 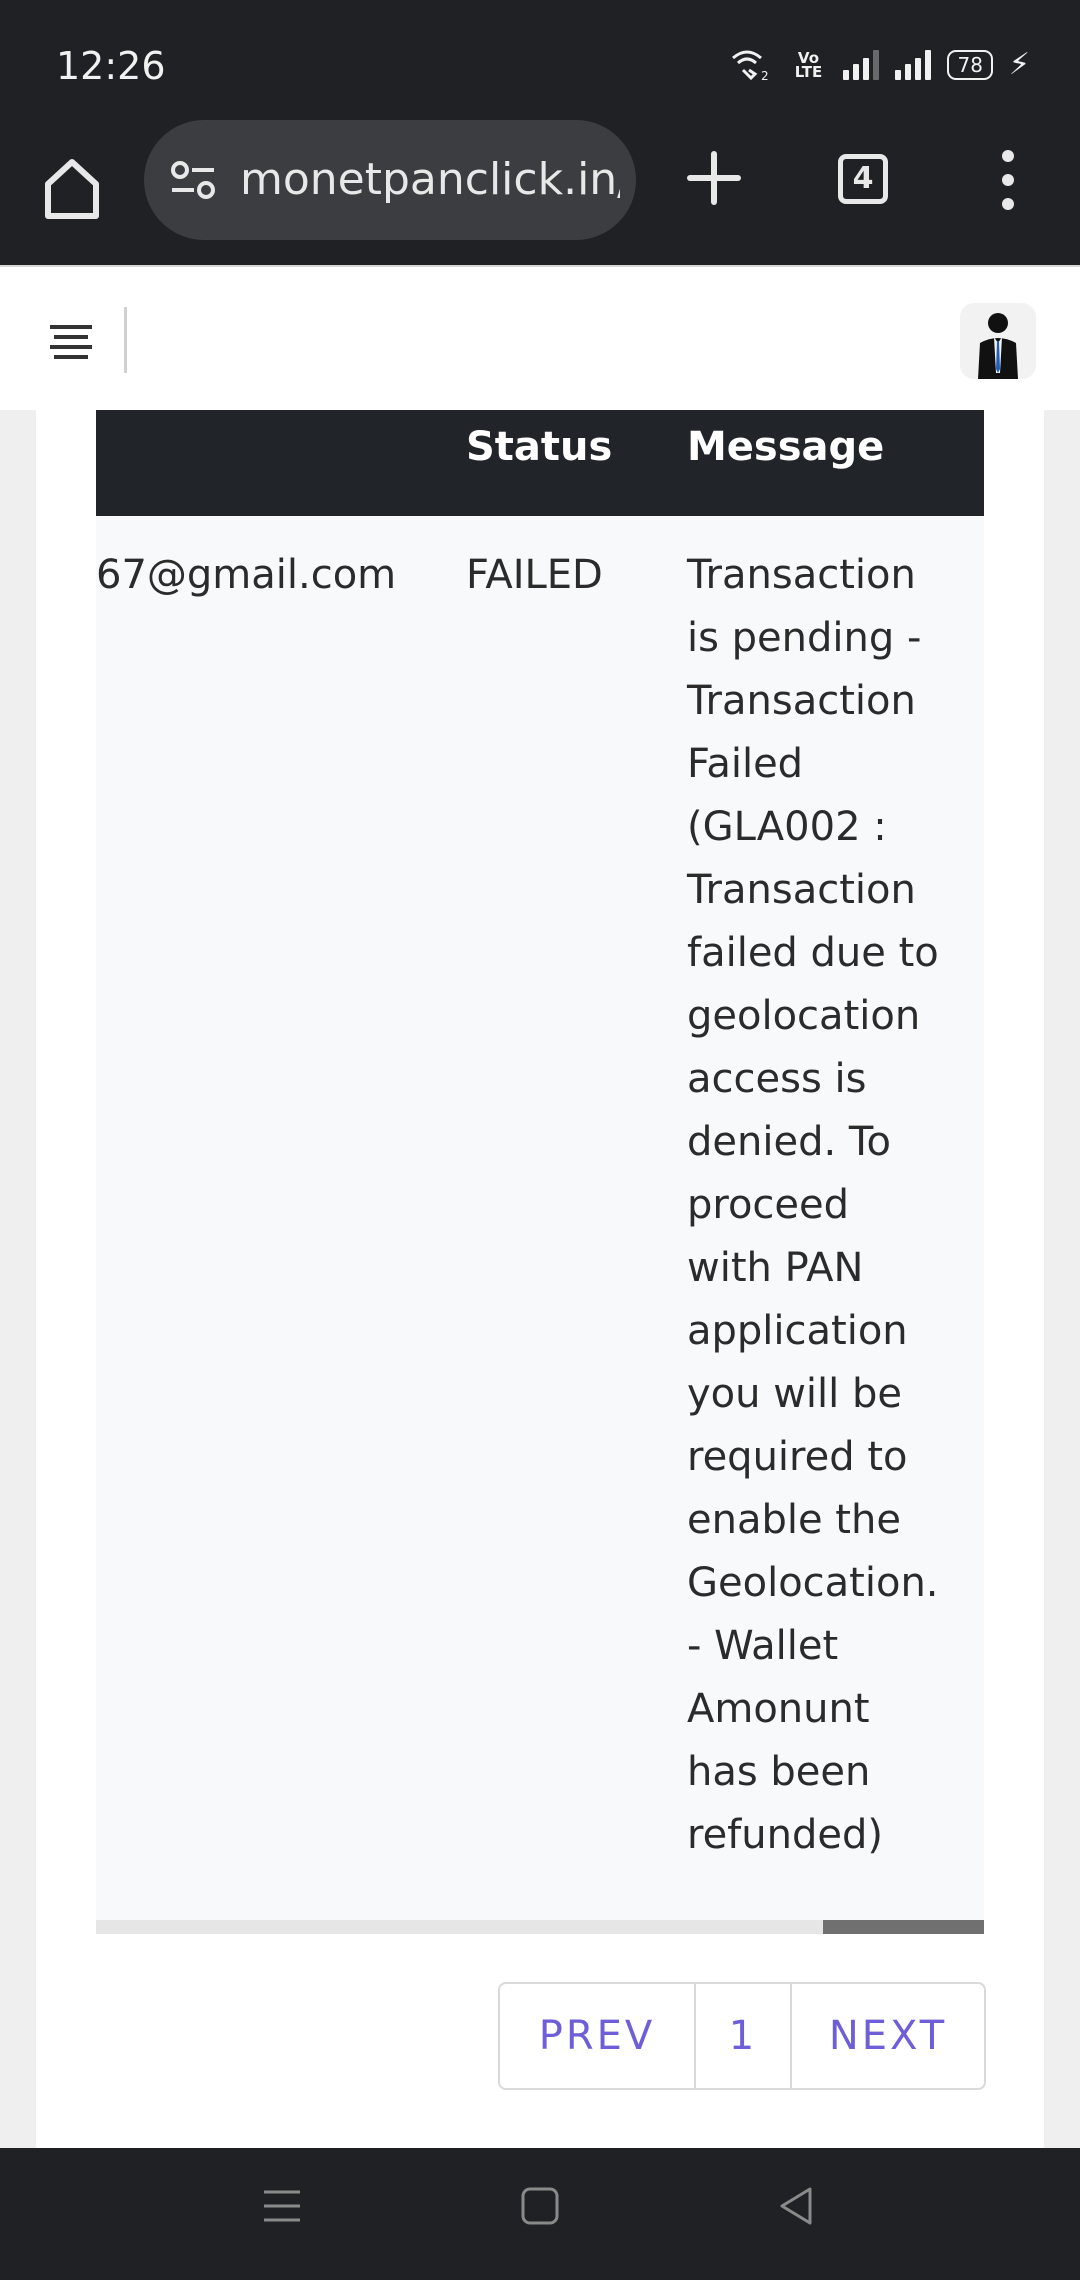 I want to click on prev-button: PREV, so click(x=598, y=2036).